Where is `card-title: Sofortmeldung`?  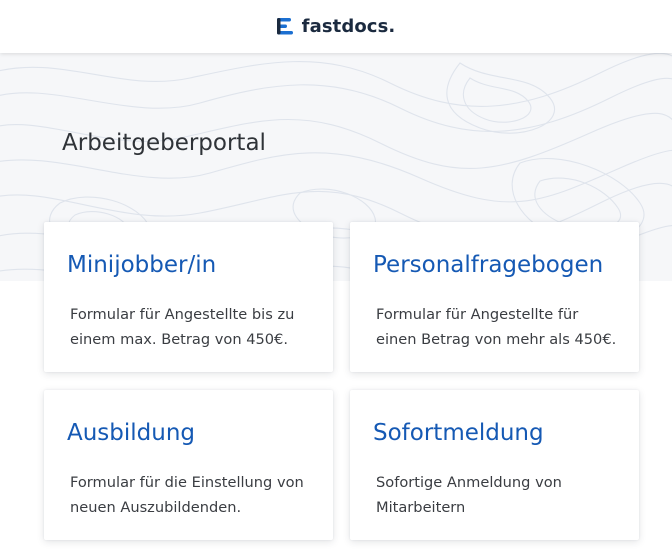 card-title: Sofortmeldung is located at coordinates (496, 418).